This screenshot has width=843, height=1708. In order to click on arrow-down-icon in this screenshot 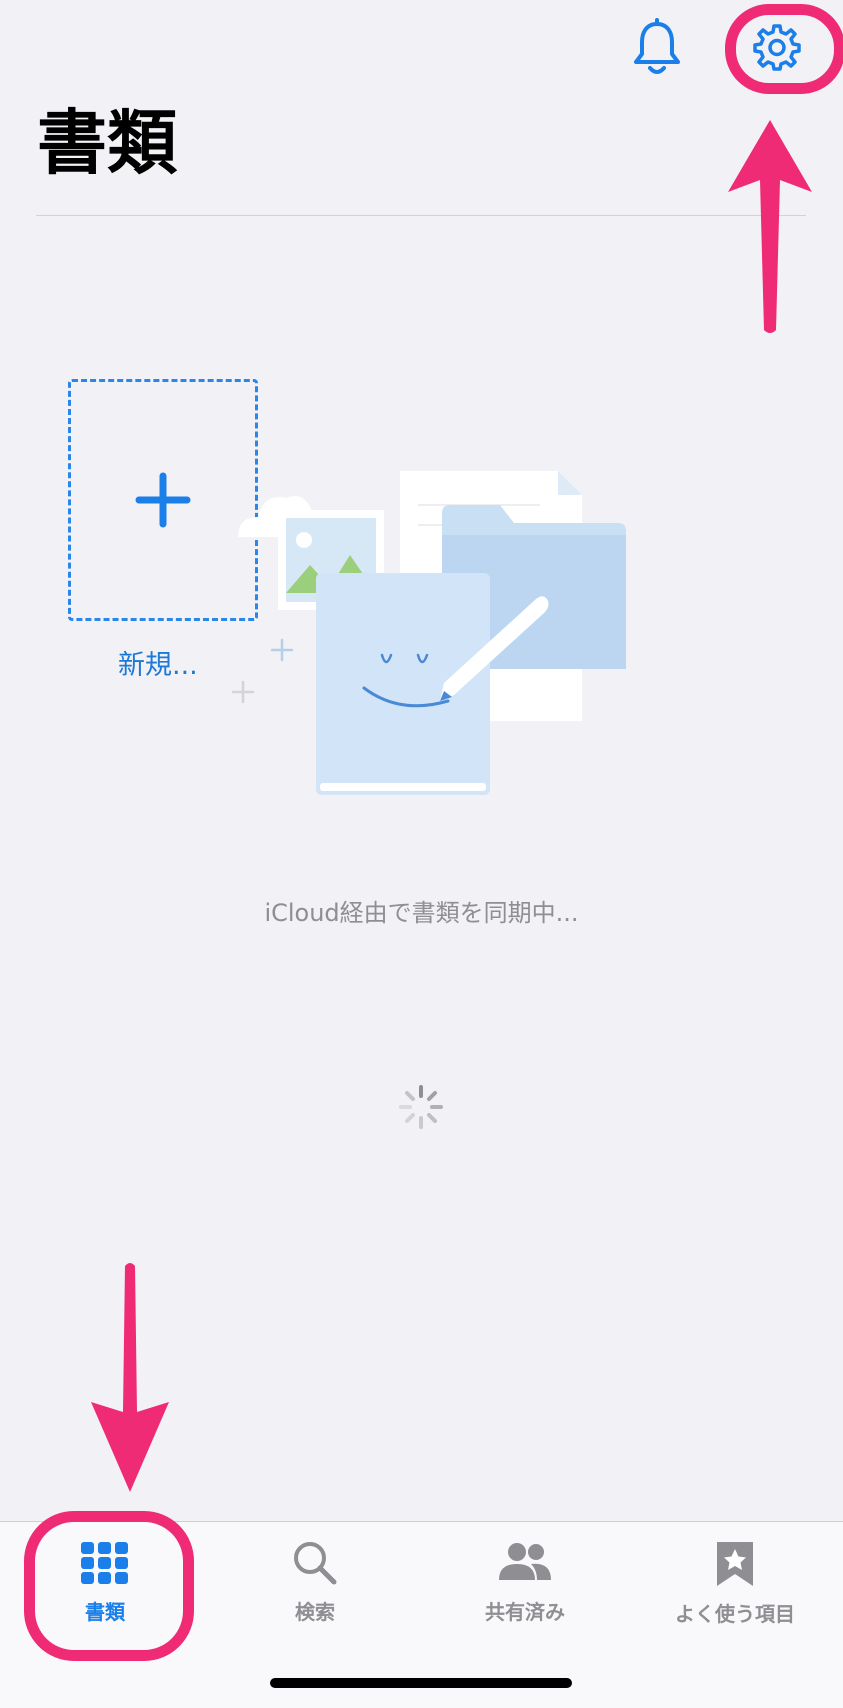, I will do `click(130, 1377)`.